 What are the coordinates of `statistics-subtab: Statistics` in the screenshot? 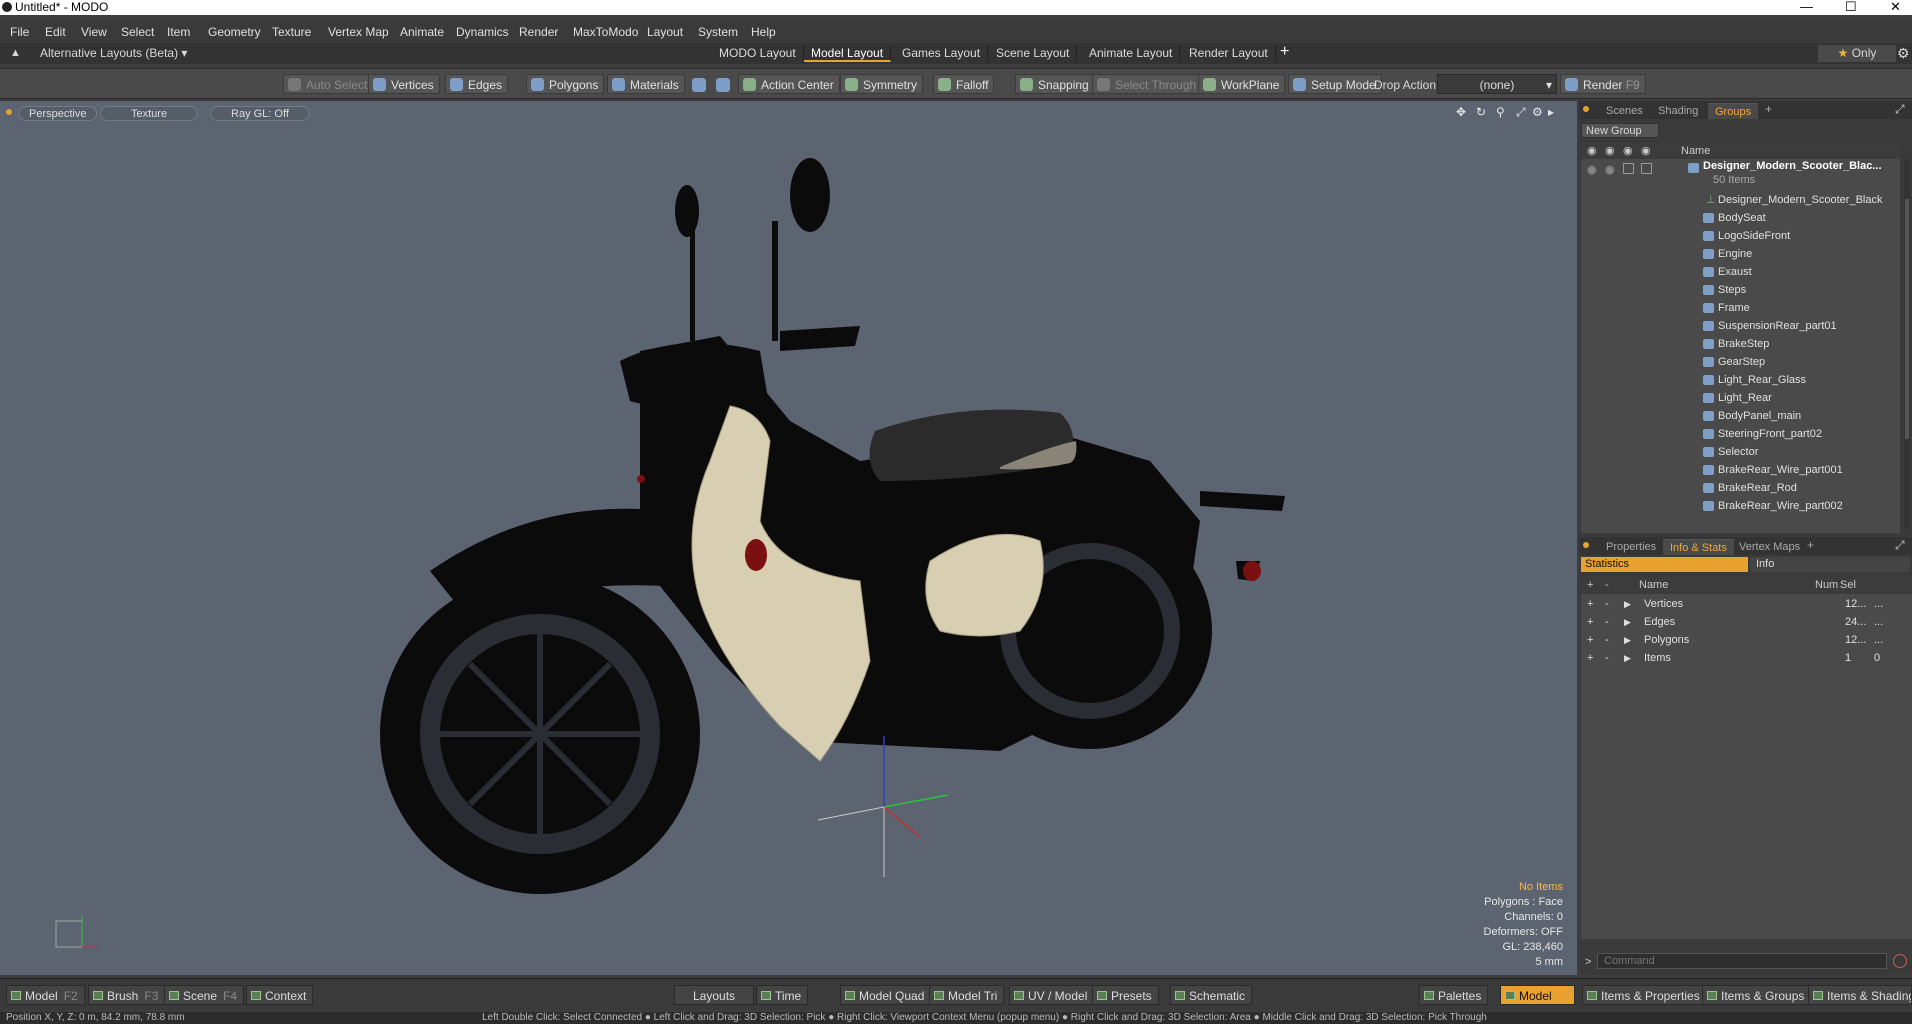 It's located at (1664, 564).